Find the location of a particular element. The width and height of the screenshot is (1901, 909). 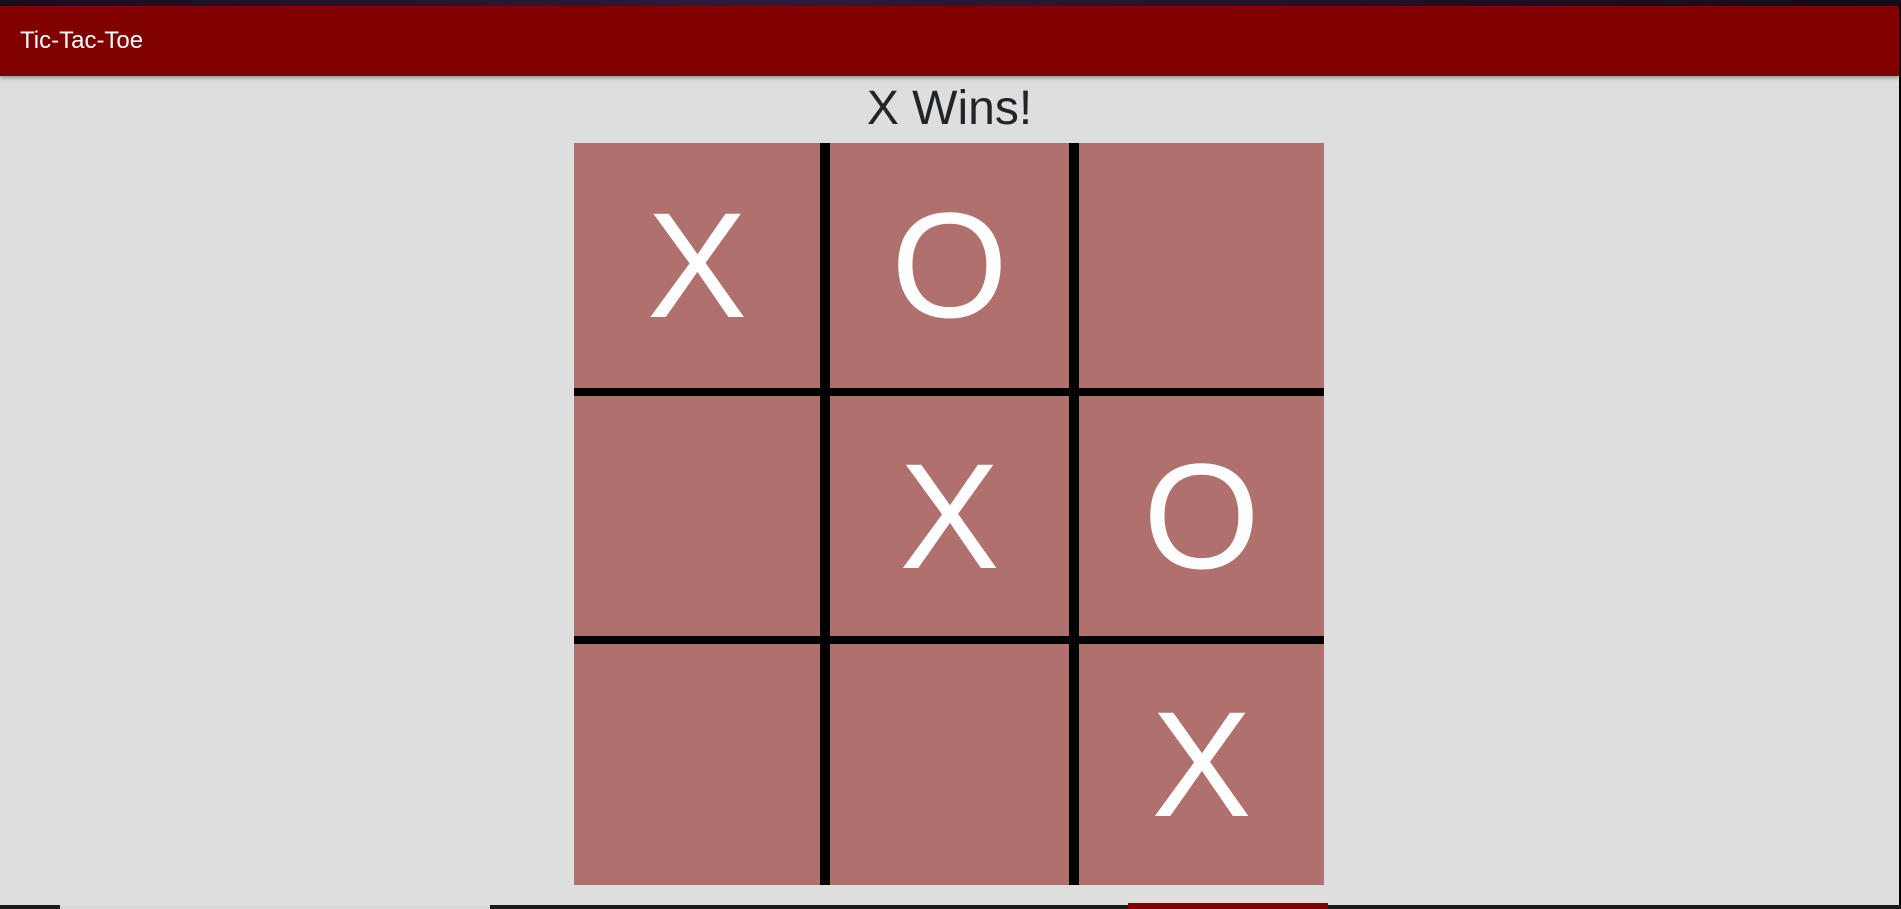

board-cell-6: O is located at coordinates (1201, 516).